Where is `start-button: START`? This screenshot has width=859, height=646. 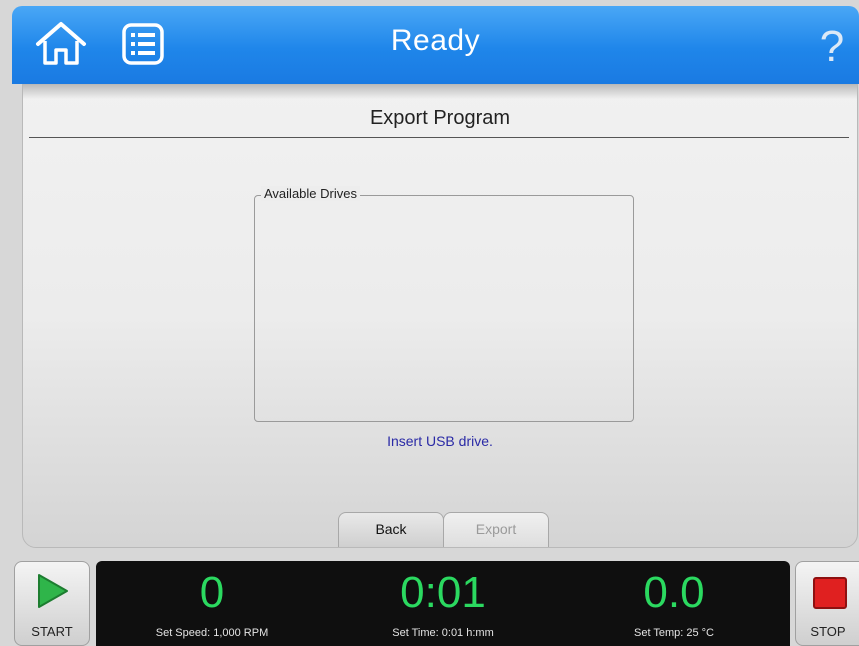
start-button: START is located at coordinates (52, 603).